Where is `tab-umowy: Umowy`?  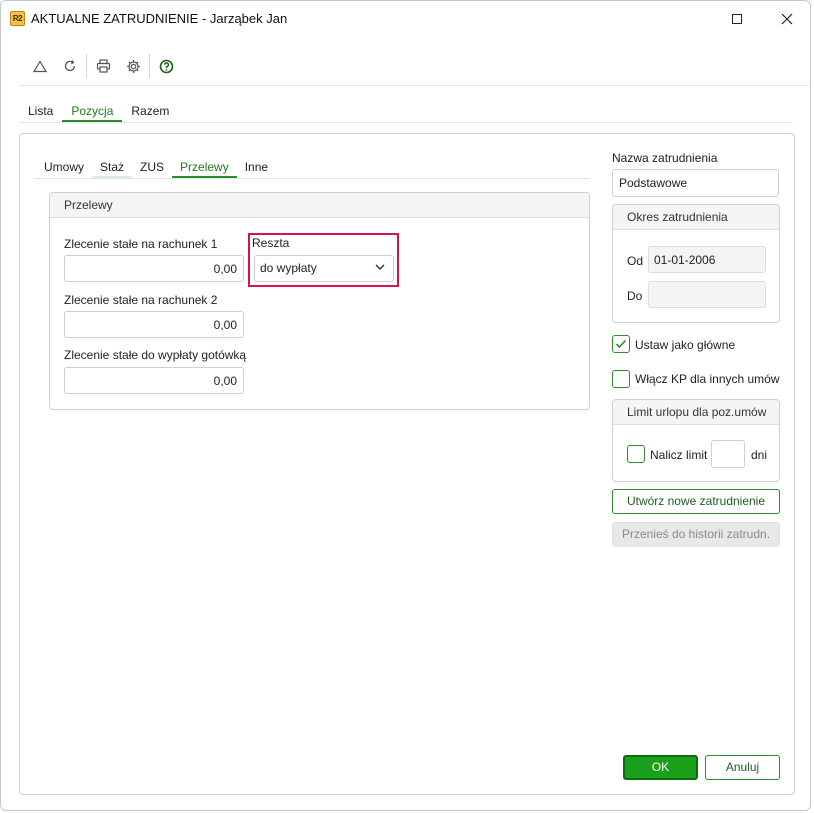 tab-umowy: Umowy is located at coordinates (64, 167).